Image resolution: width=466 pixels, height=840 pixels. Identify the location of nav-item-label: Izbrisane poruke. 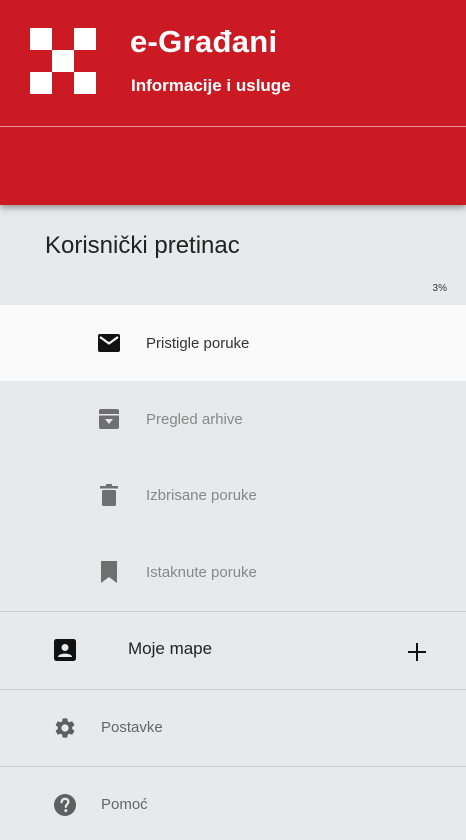
(201, 495).